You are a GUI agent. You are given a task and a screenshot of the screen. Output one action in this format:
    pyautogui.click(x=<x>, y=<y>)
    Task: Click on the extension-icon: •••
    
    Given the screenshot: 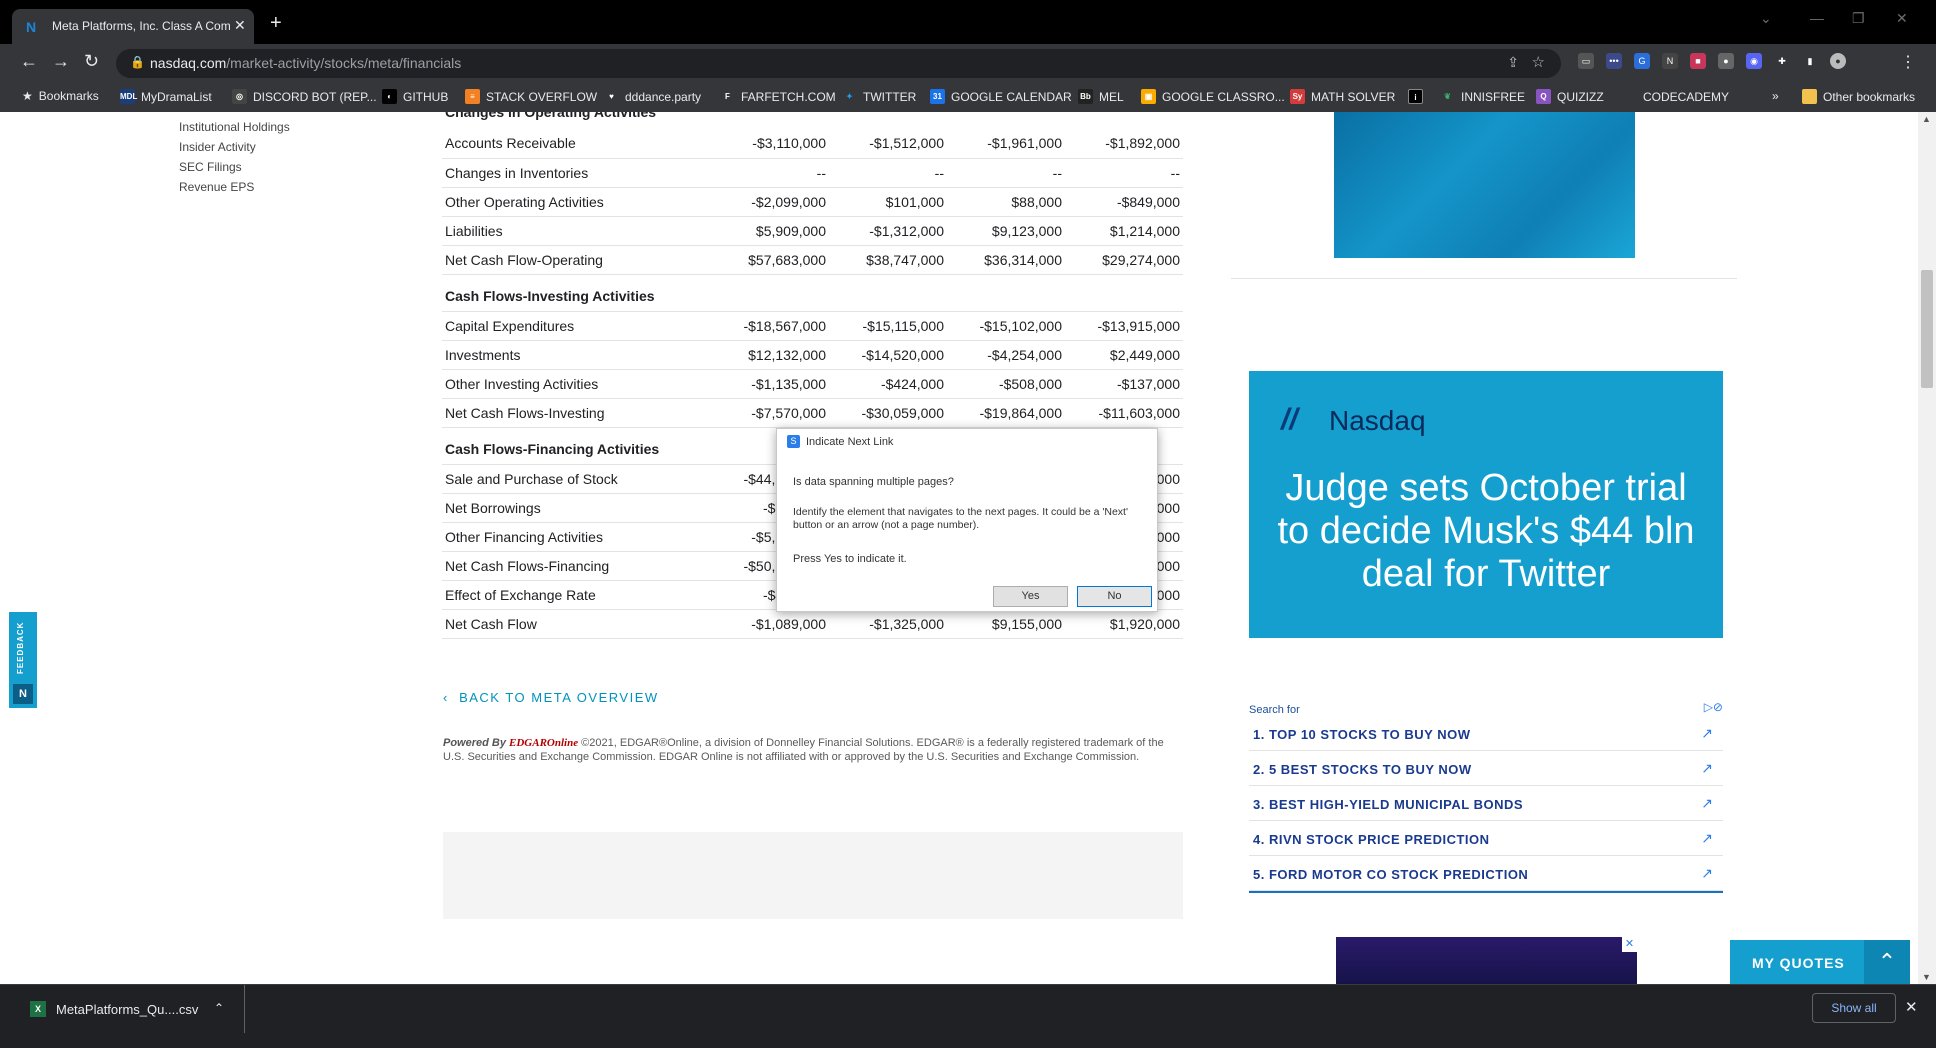 What is the action you would take?
    pyautogui.click(x=1614, y=61)
    